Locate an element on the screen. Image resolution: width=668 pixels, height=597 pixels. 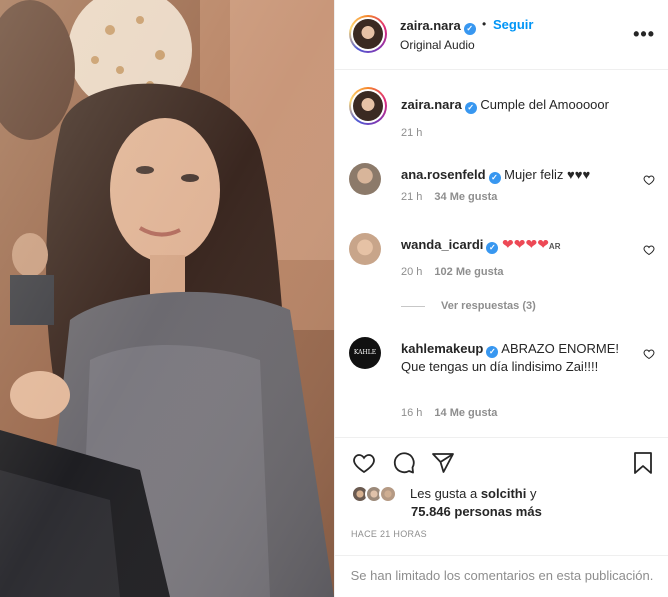
caption-text: zaira.nara ✓ Cumple del Amooooor is located at coordinates (505, 105).